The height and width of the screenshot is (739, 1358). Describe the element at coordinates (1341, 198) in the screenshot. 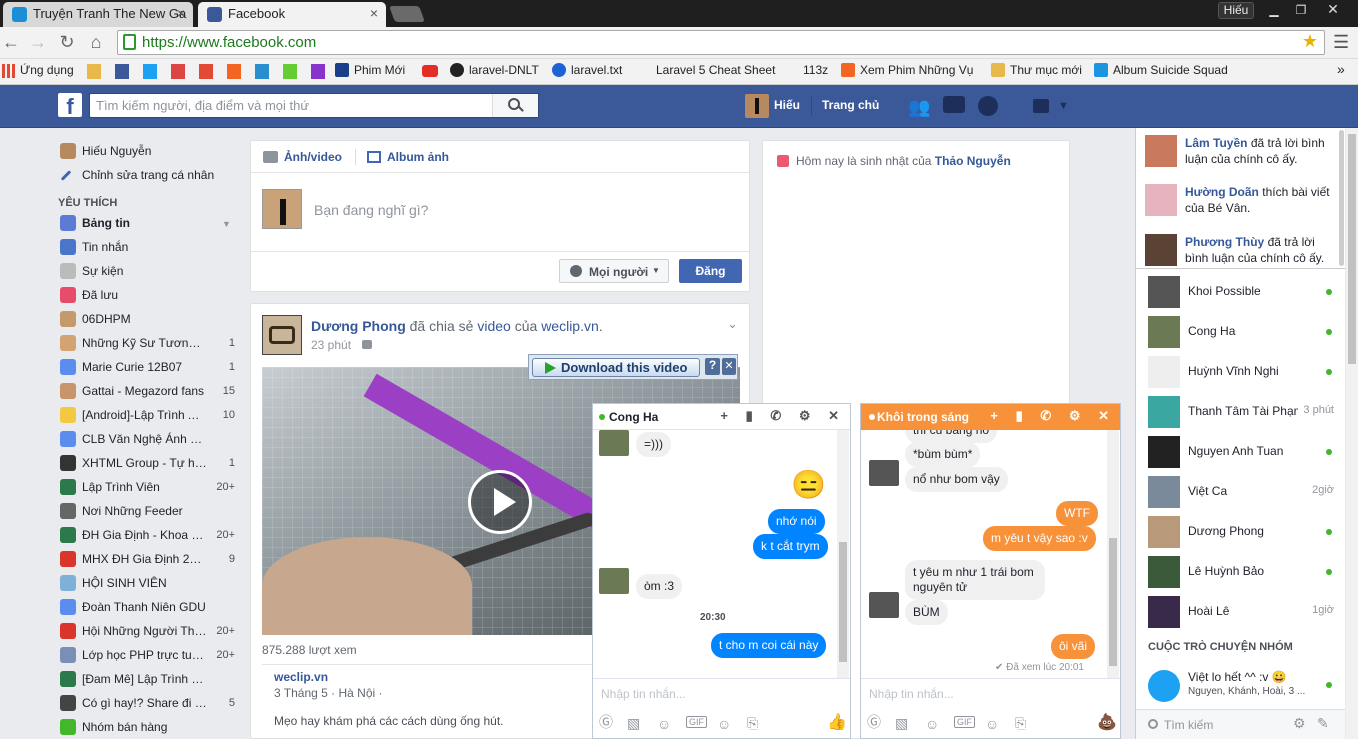

I see `ticker-scrollbar` at that location.